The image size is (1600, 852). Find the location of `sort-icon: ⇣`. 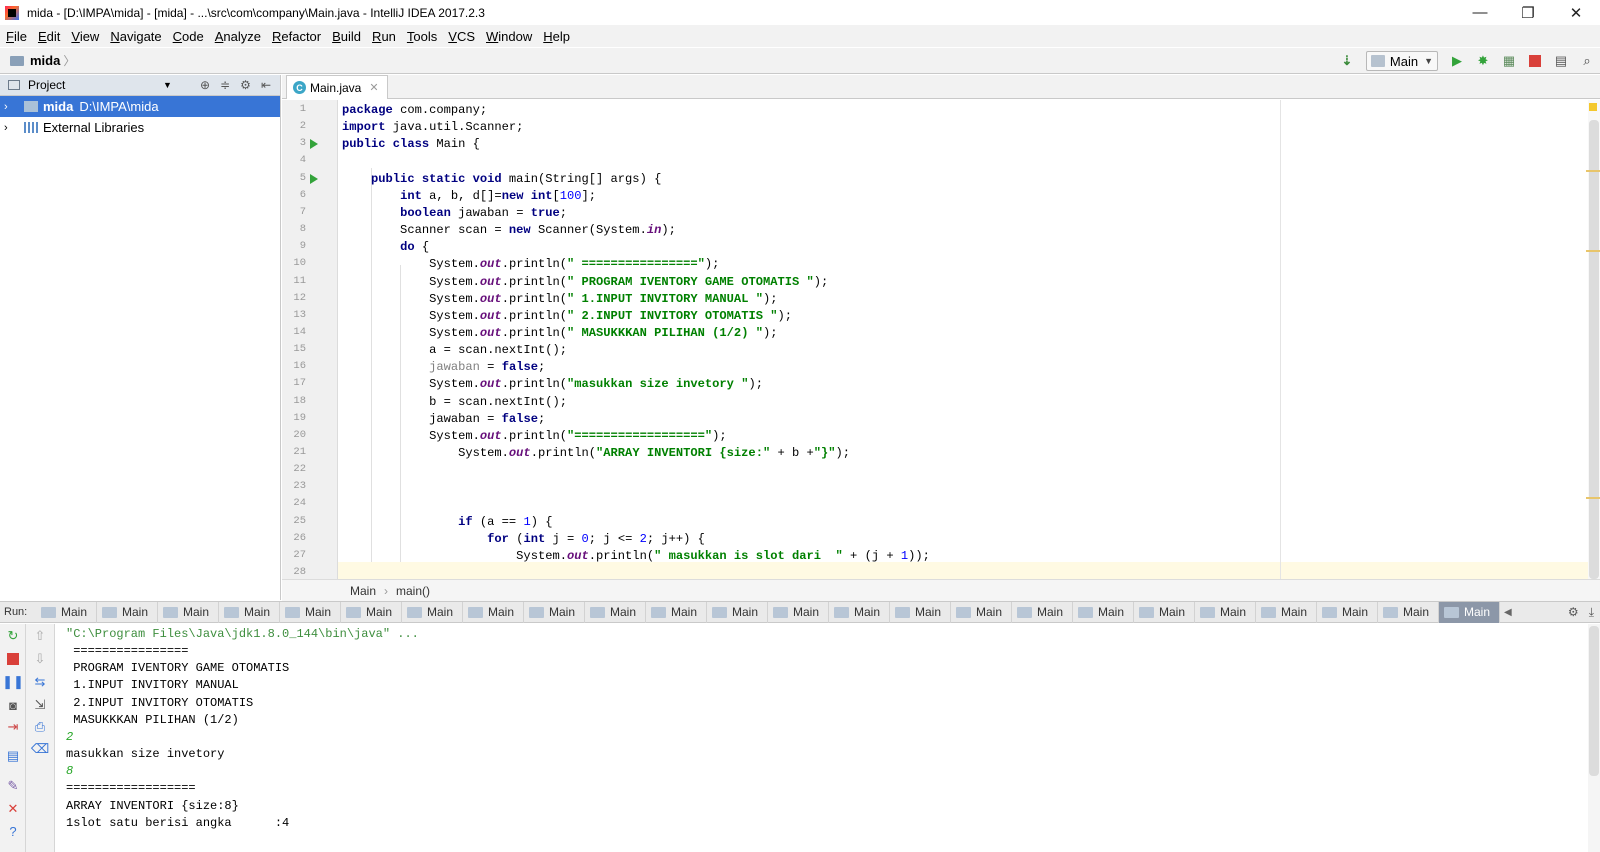

sort-icon: ⇣ is located at coordinates (1347, 61).